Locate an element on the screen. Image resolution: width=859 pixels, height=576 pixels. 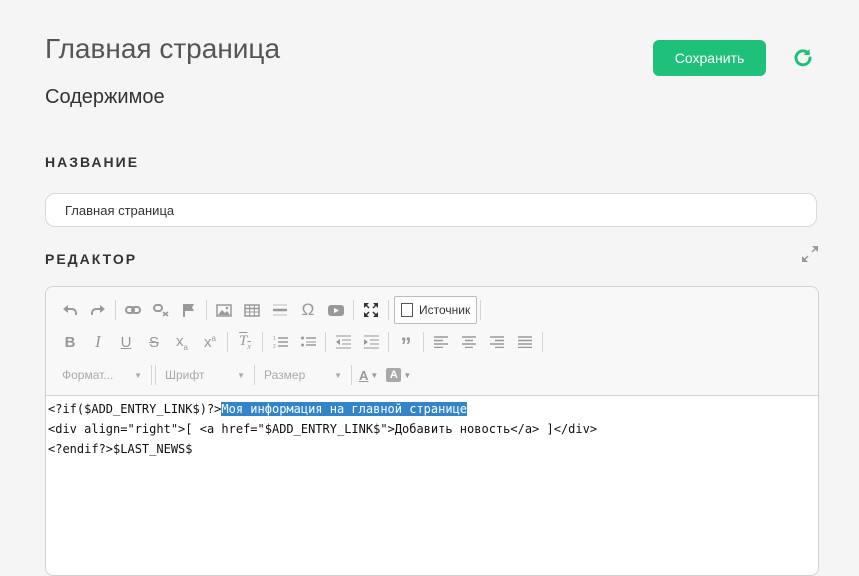
expand-icon is located at coordinates (810, 254).